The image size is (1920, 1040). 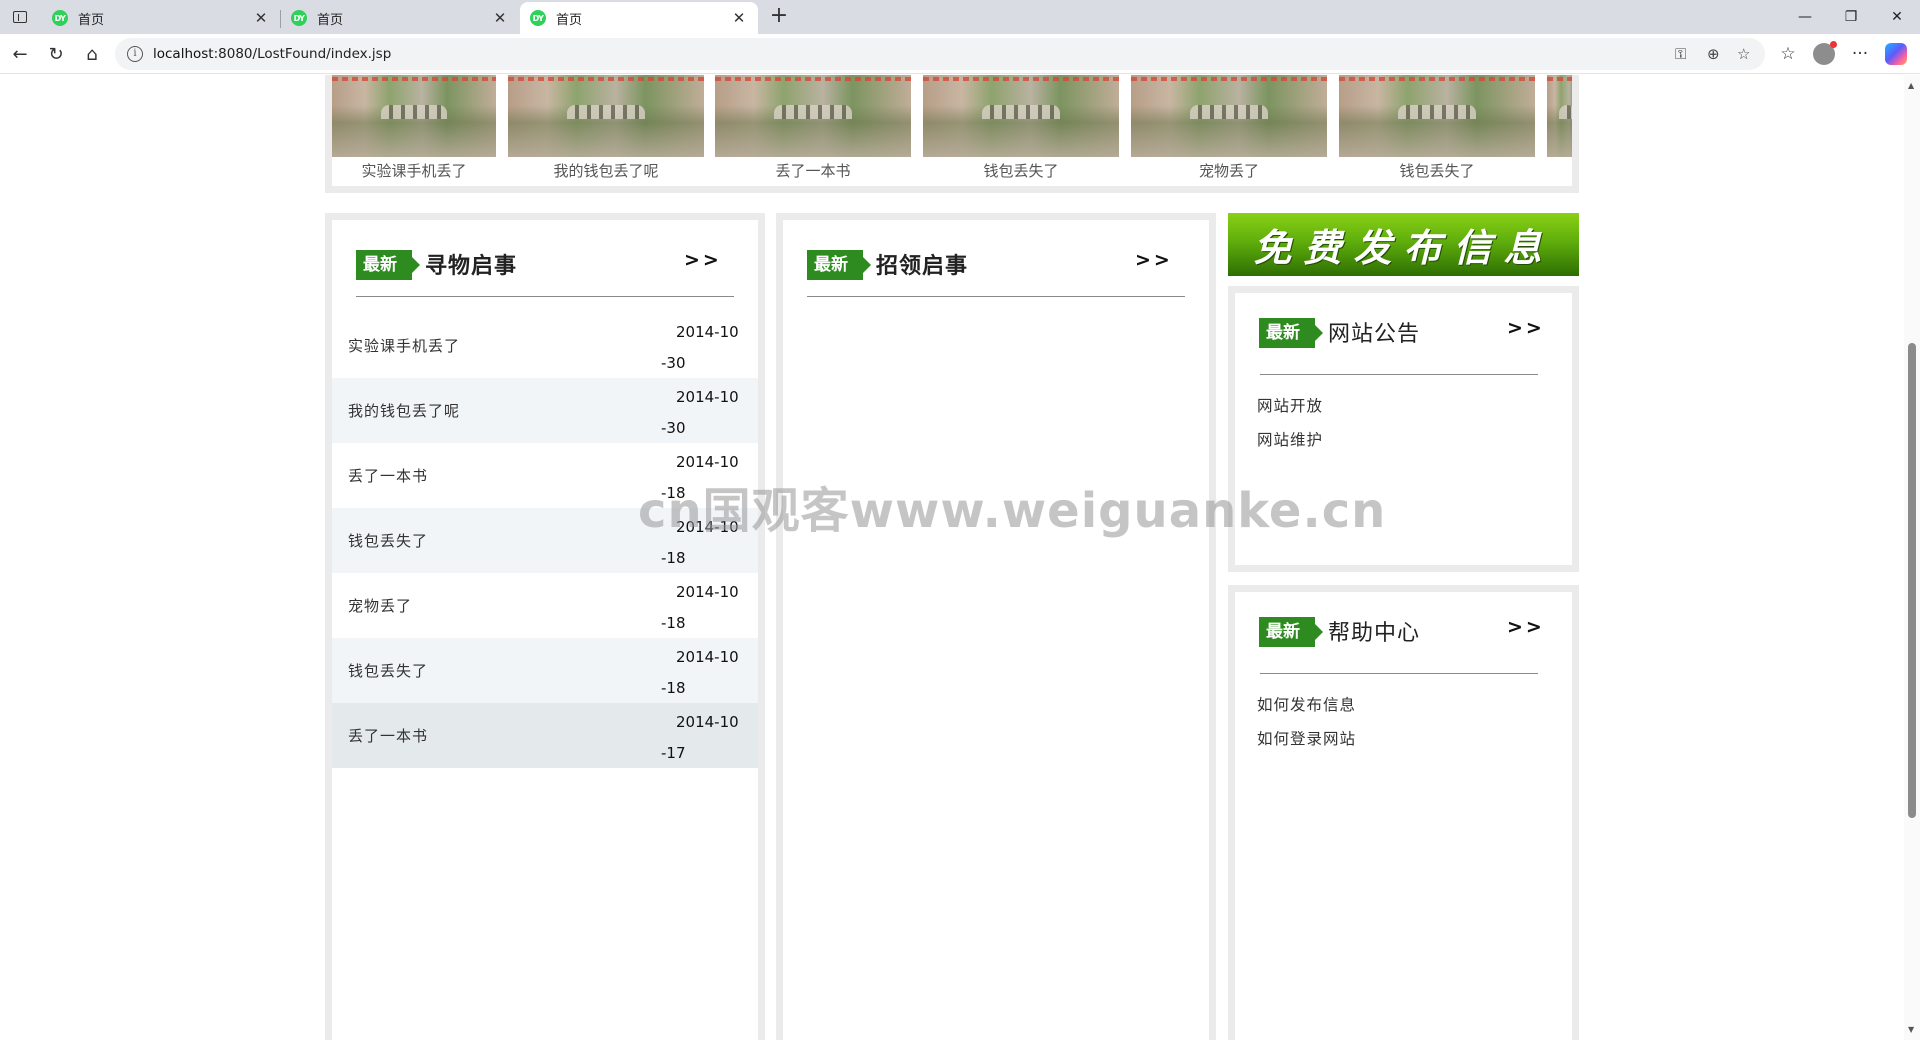 What do you see at coordinates (1713, 54) in the screenshot?
I see `zoom-icon: ⊕` at bounding box center [1713, 54].